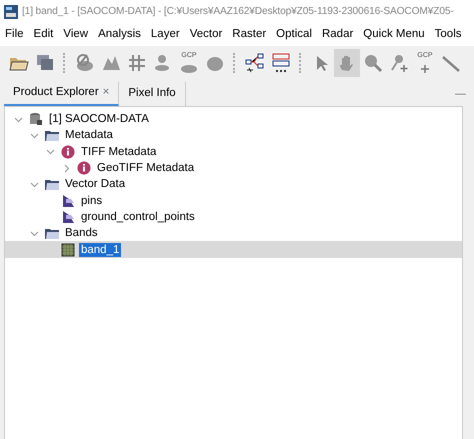 Image resolution: width=474 pixels, height=439 pixels. I want to click on tree-label: TIFF Metadata, so click(119, 151).